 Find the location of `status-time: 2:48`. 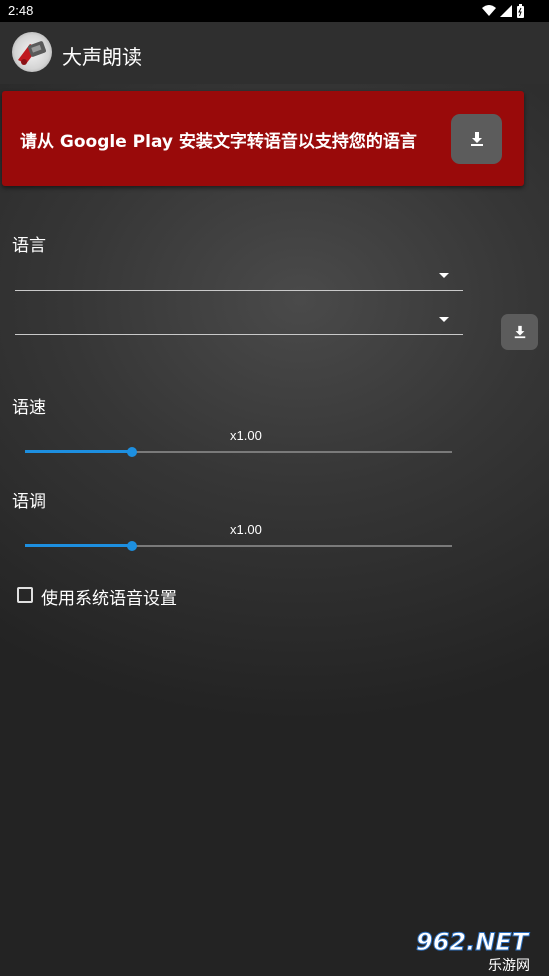

status-time: 2:48 is located at coordinates (21, 10).